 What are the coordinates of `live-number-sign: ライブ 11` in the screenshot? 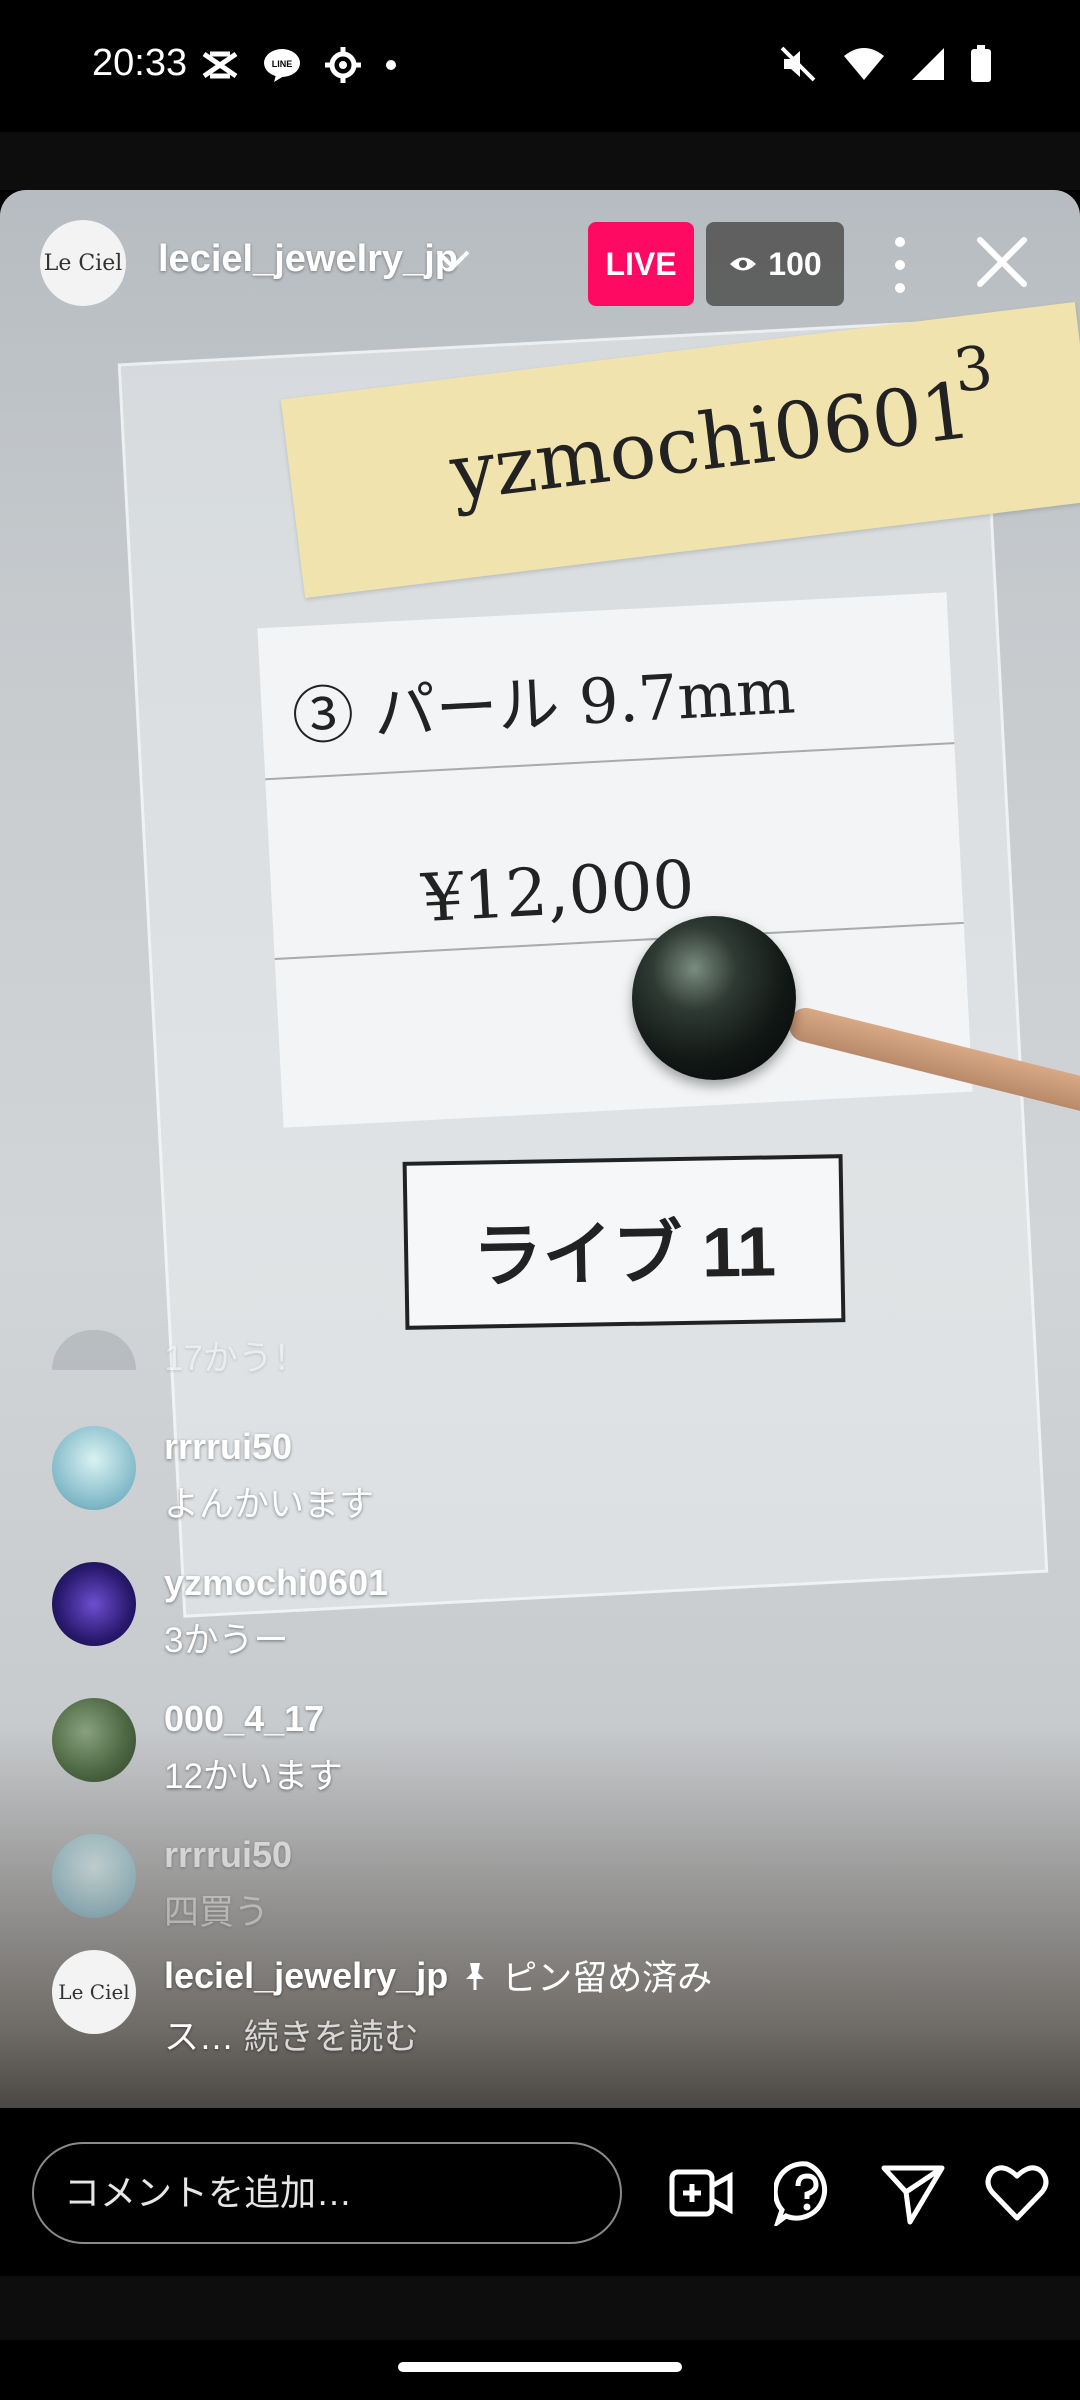 It's located at (624, 1242).